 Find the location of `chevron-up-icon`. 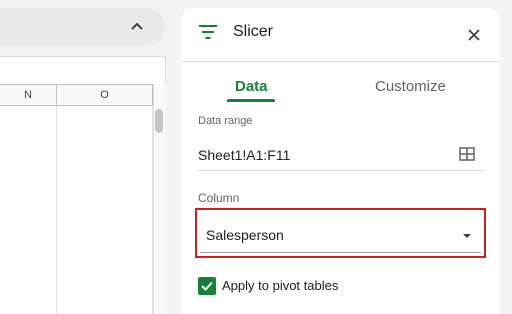

chevron-up-icon is located at coordinates (137, 27).